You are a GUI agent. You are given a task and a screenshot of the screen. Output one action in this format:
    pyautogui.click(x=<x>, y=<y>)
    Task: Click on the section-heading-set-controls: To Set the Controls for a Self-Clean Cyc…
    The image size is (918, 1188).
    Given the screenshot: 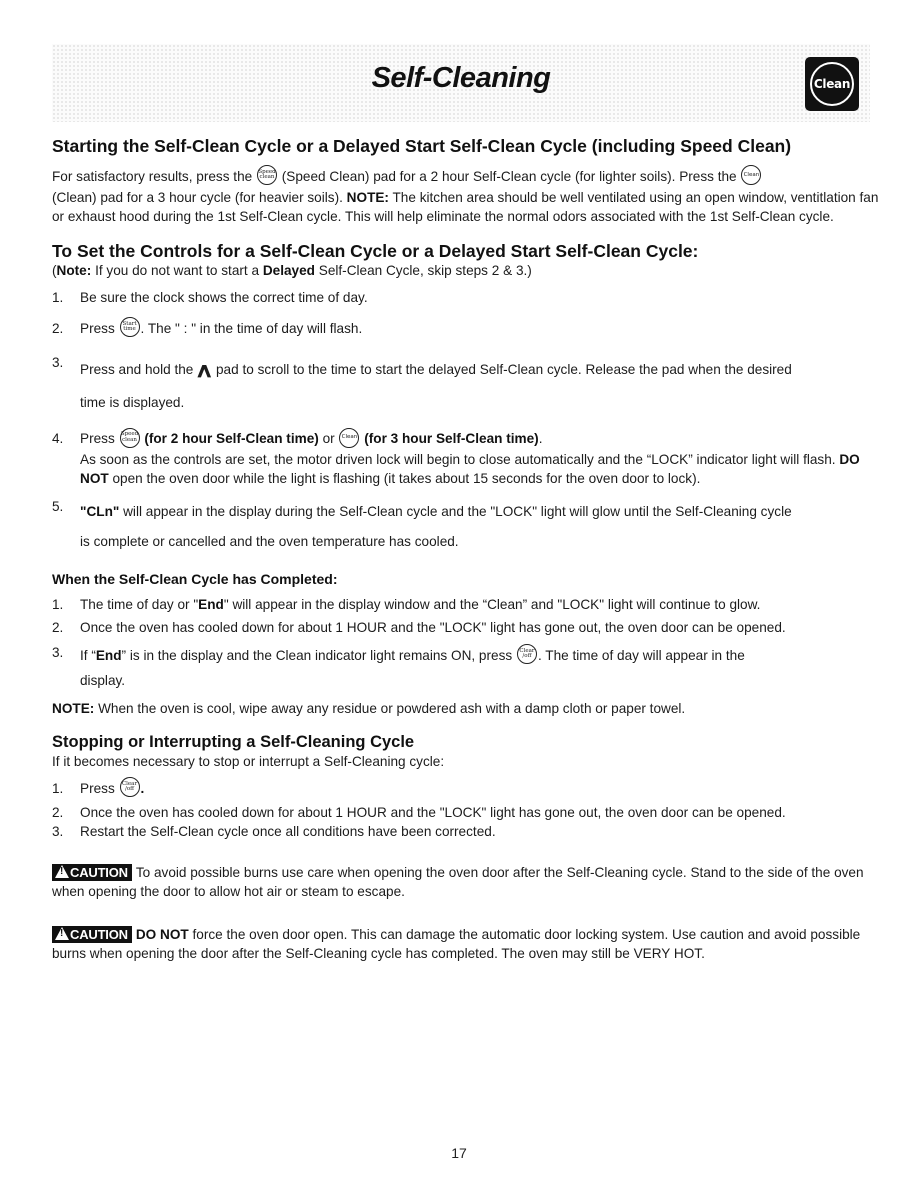 What is the action you would take?
    pyautogui.click(x=375, y=251)
    